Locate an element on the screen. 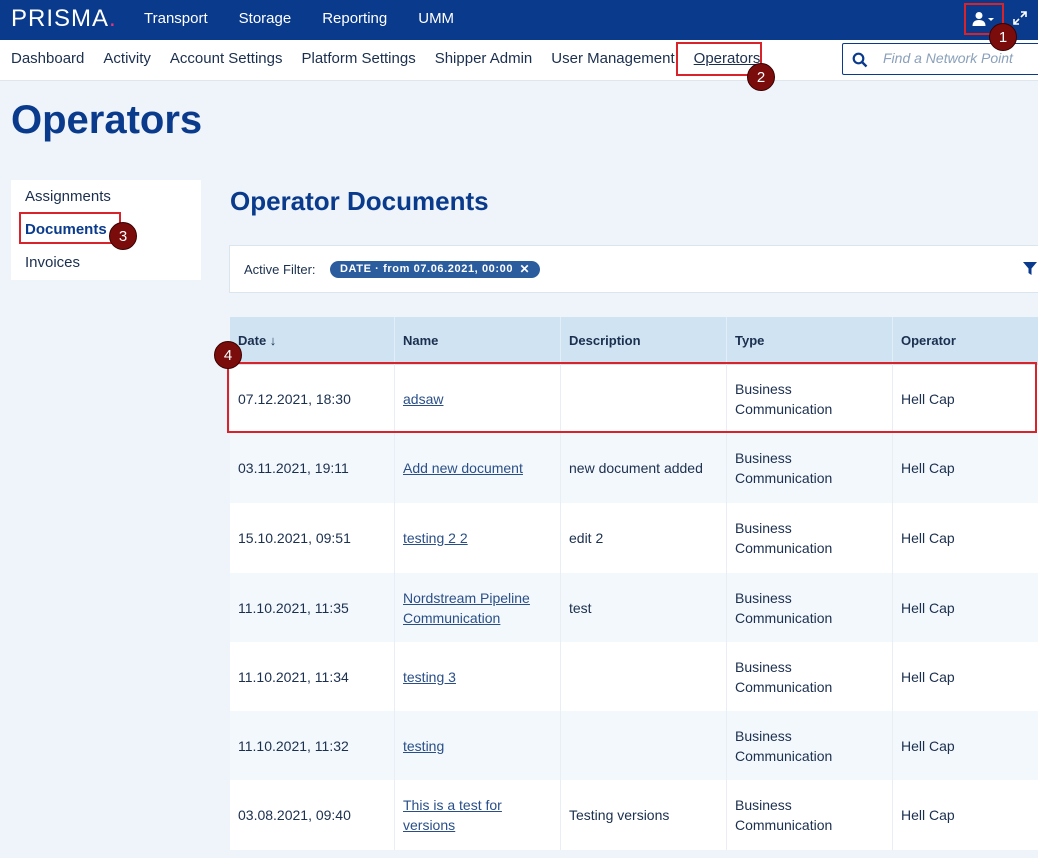  name-line: testing is located at coordinates (423, 746).